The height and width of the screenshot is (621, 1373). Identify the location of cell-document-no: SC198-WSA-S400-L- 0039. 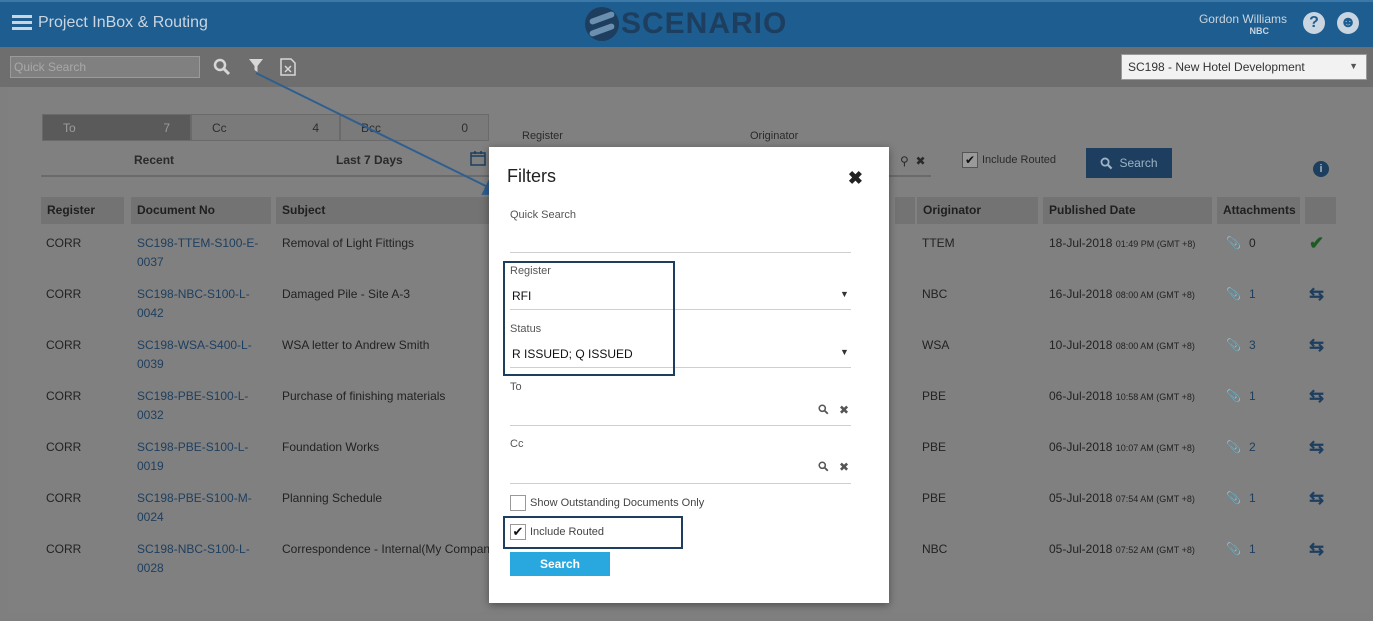
(202, 355).